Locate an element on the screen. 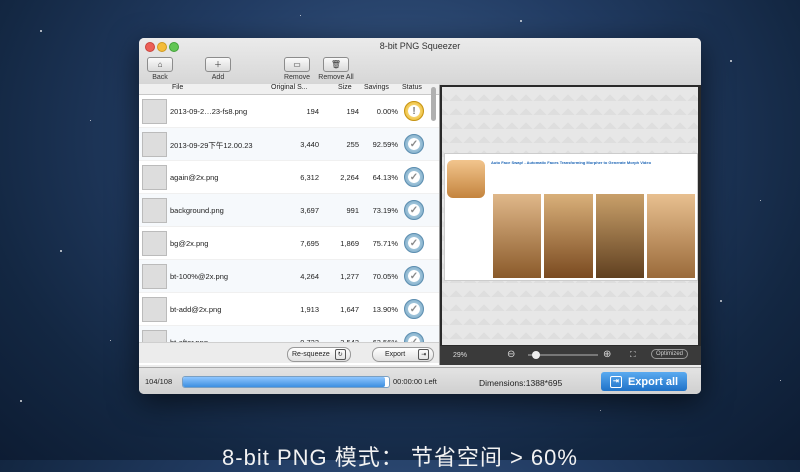 The height and width of the screenshot is (472, 800). warning-icon: ! is located at coordinates (414, 111).